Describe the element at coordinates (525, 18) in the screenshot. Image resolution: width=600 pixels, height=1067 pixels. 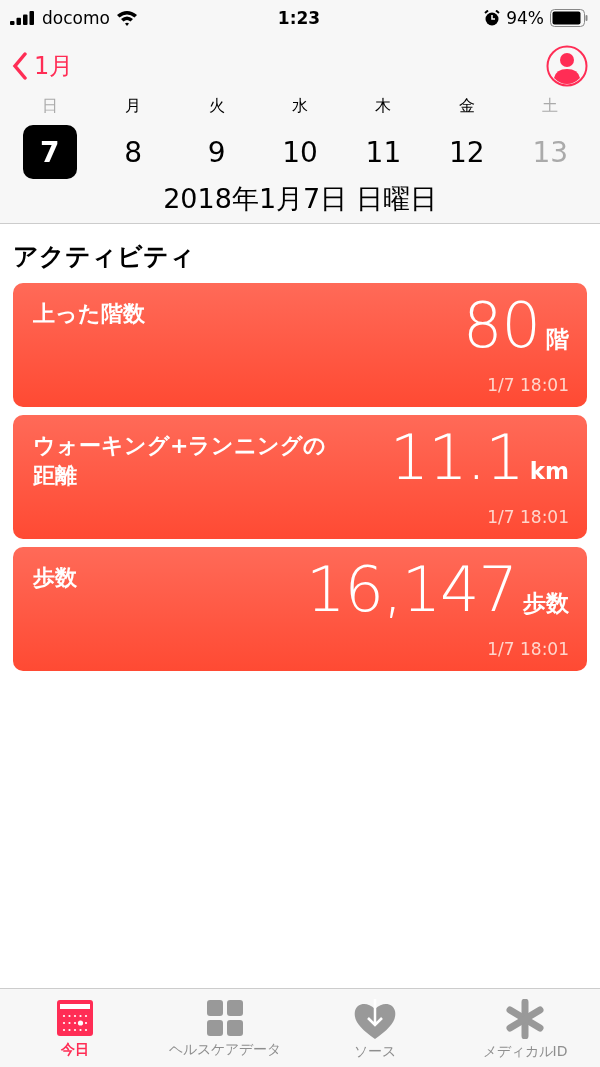
I see `battery-percent: 94%` at that location.